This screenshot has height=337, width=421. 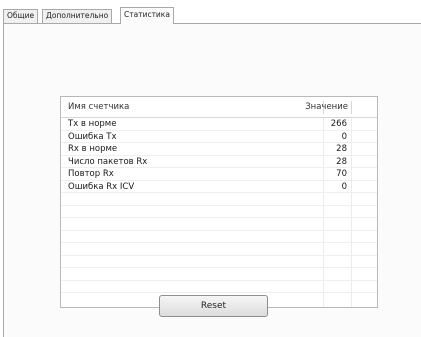 I want to click on tab-strip: Общие Дополнительно Статистика, so click(x=210, y=12).